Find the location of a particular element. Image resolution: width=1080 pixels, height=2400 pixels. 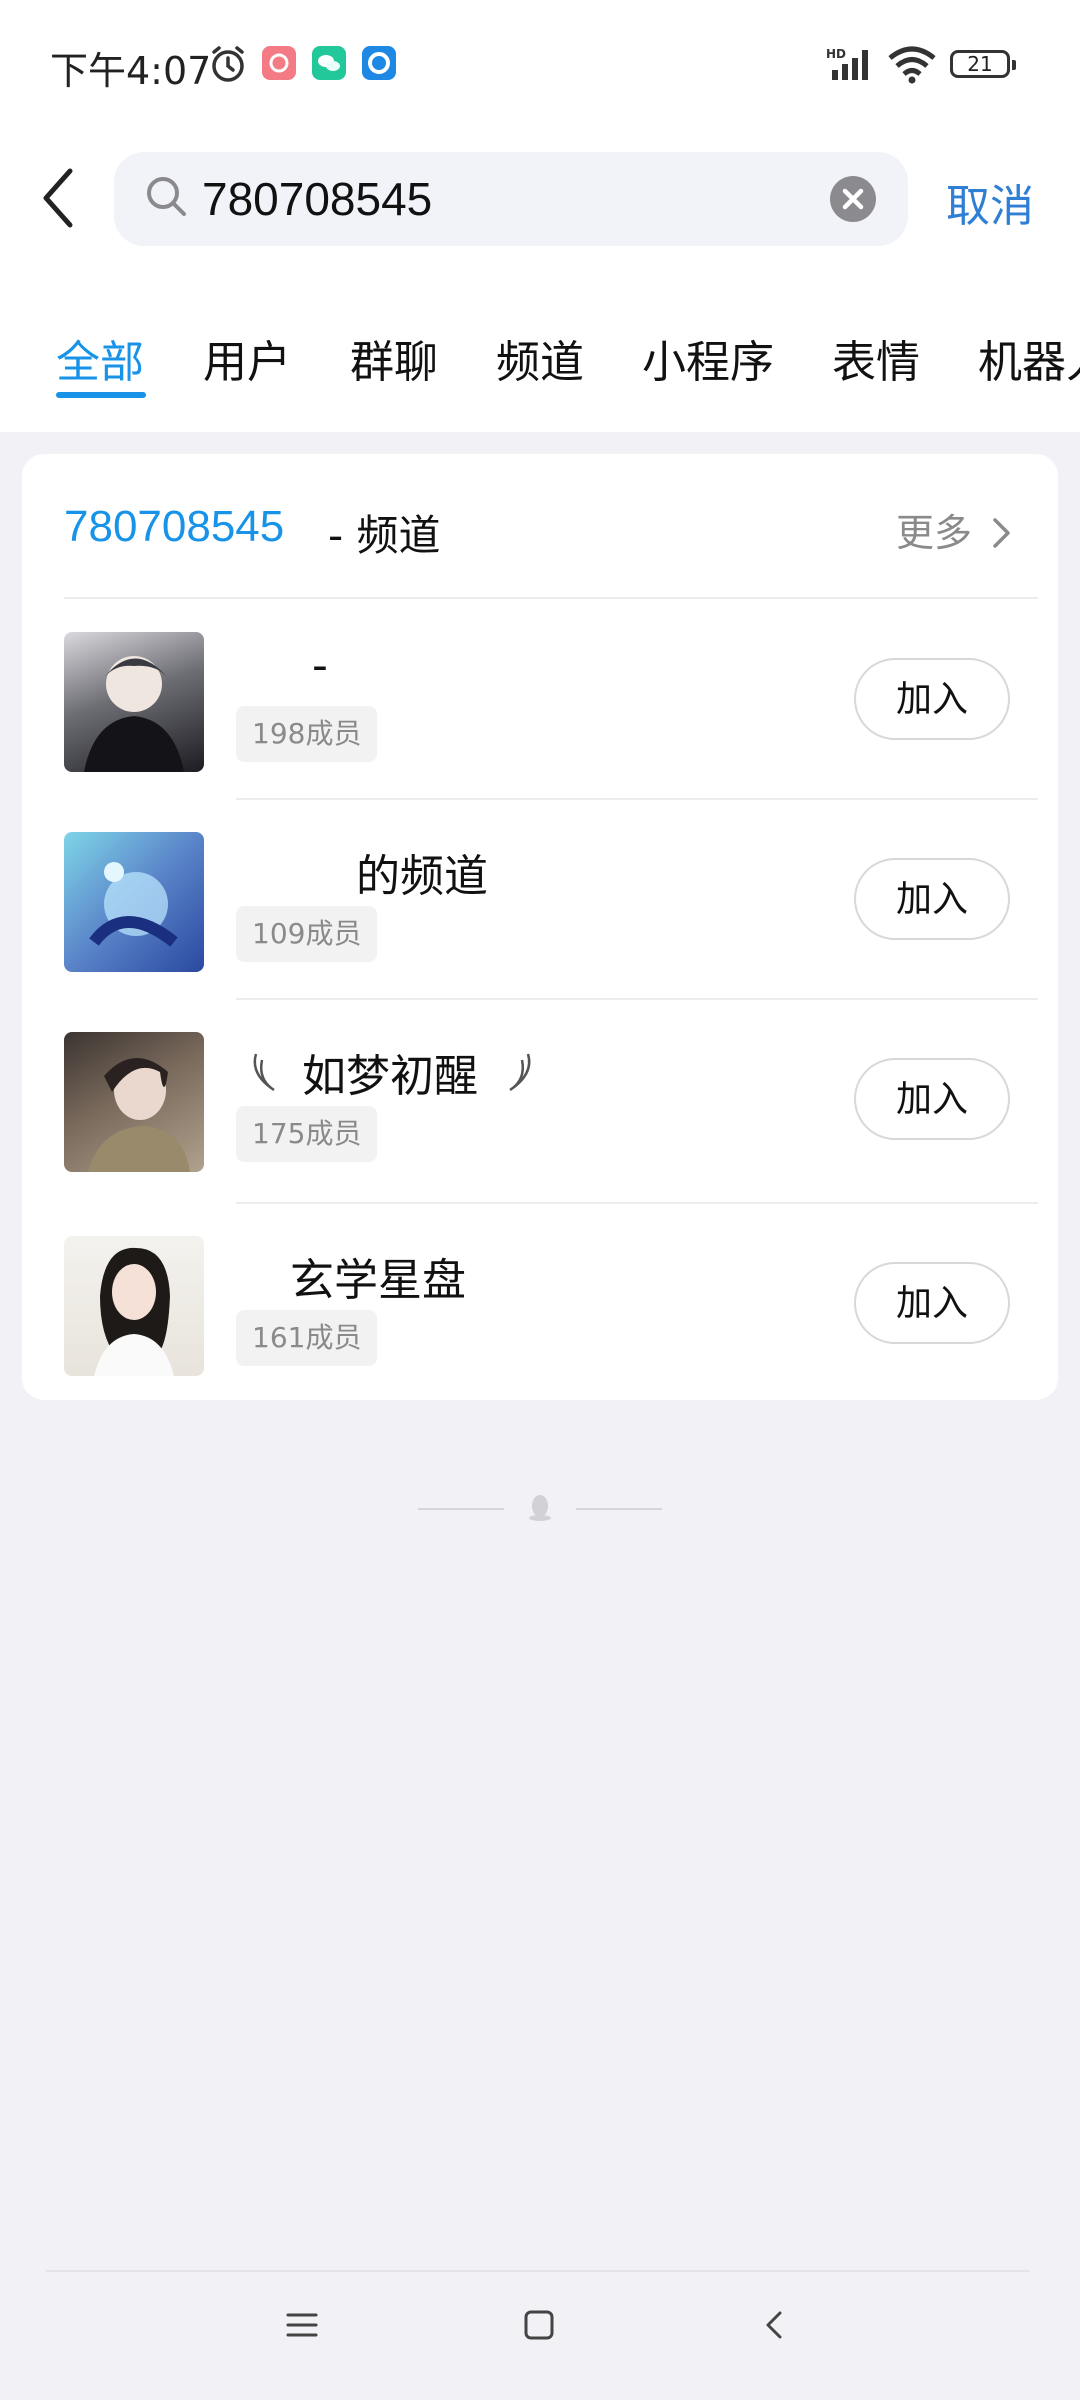

menu-icon is located at coordinates (302, 2325).